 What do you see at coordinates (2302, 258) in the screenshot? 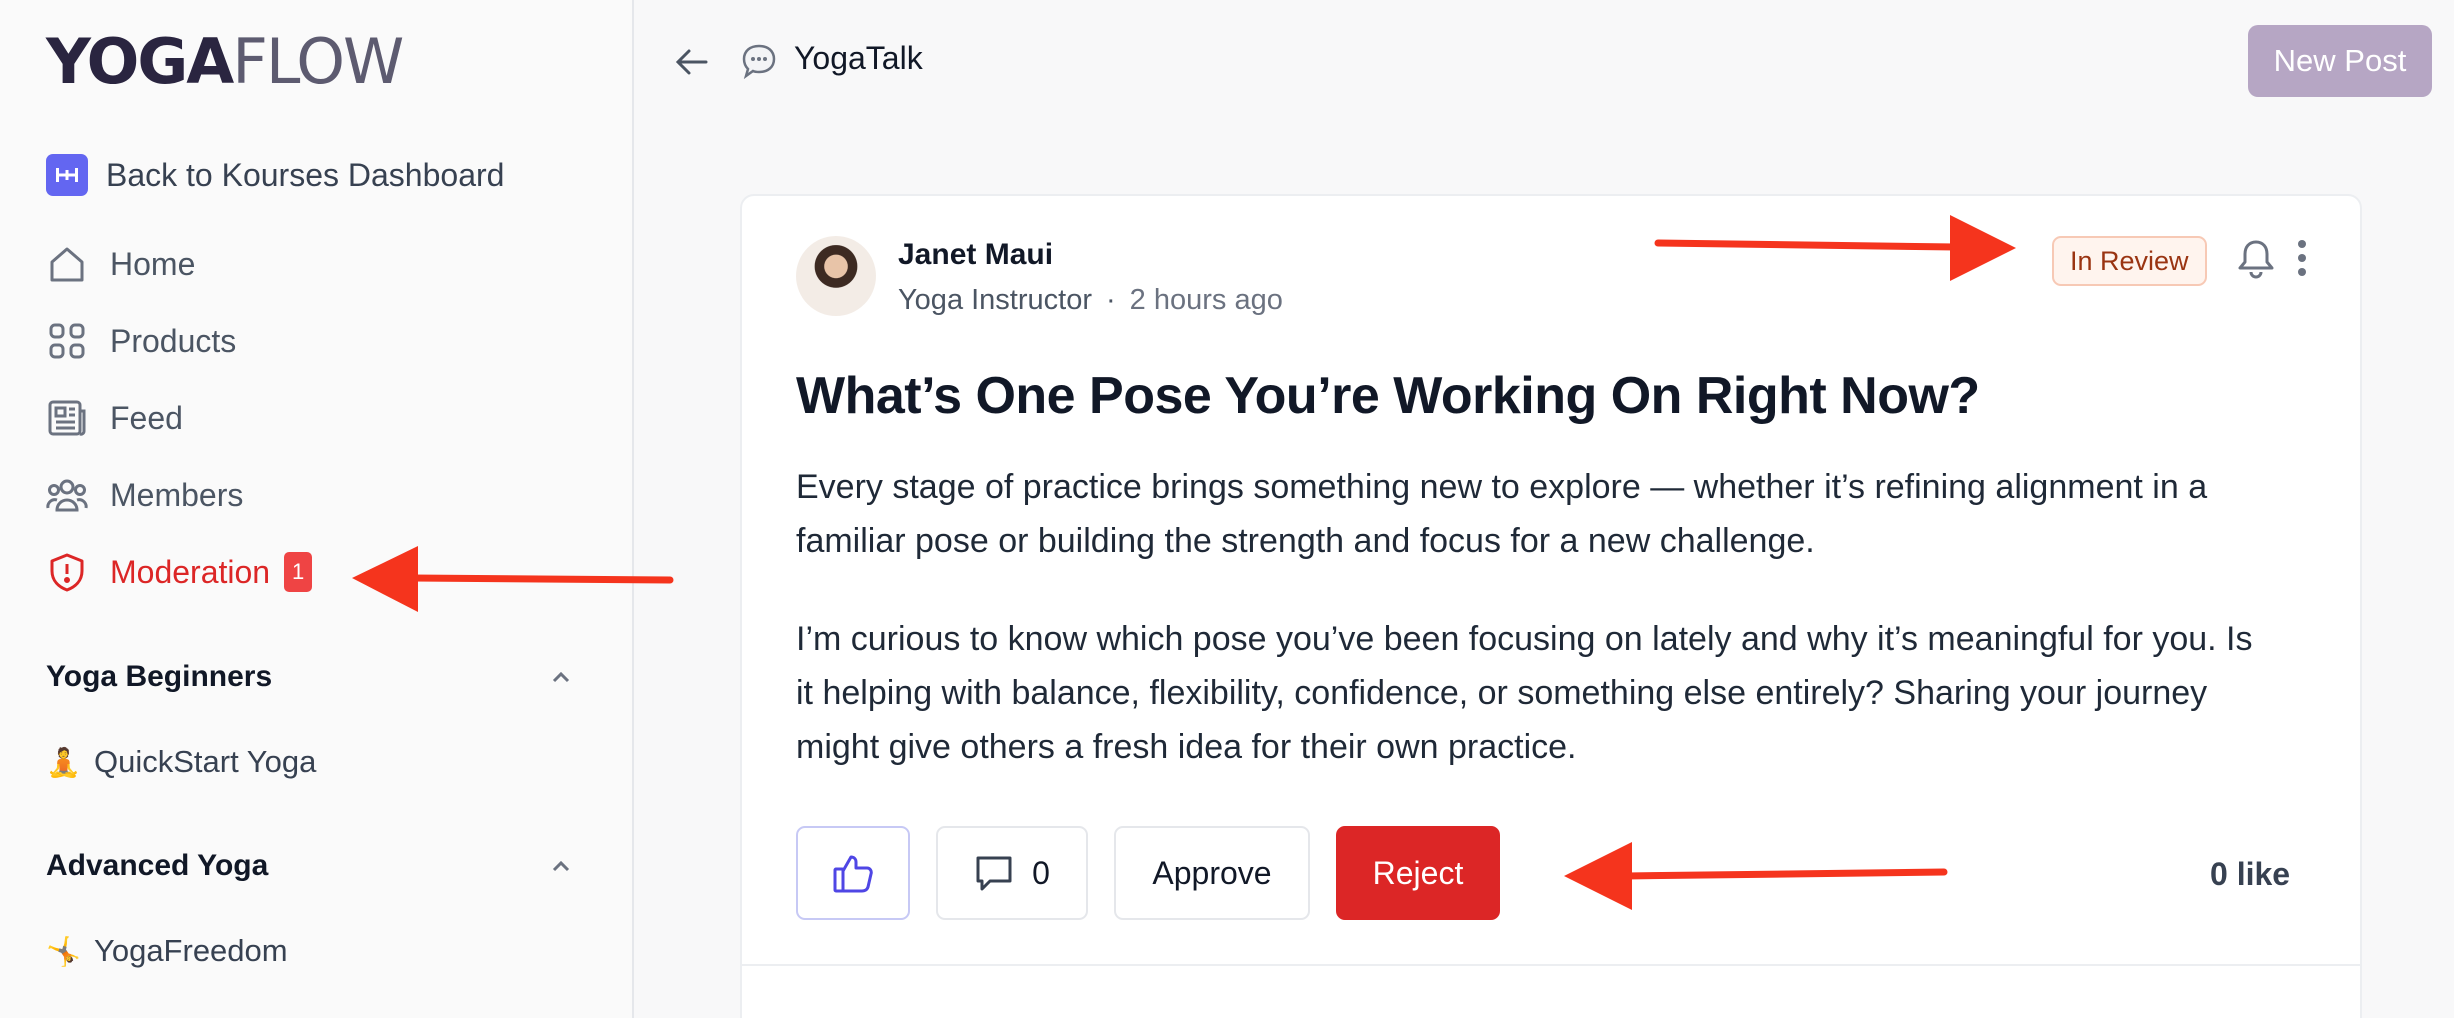
I see `more-options-icon` at bounding box center [2302, 258].